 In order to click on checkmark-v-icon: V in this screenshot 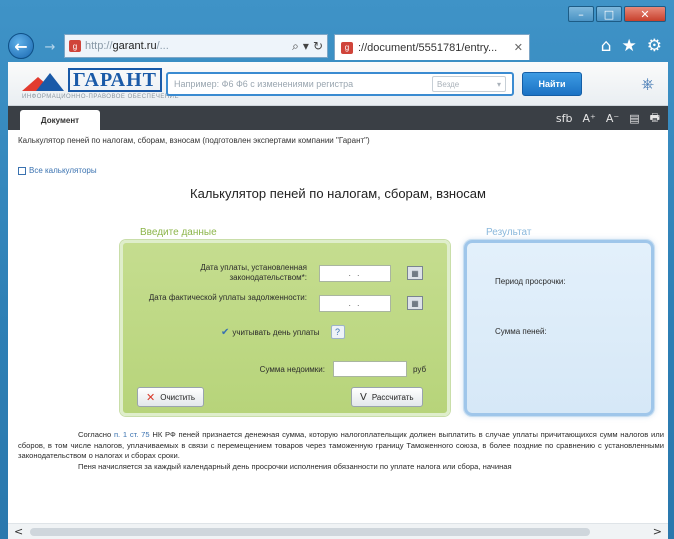, I will do `click(363, 397)`.